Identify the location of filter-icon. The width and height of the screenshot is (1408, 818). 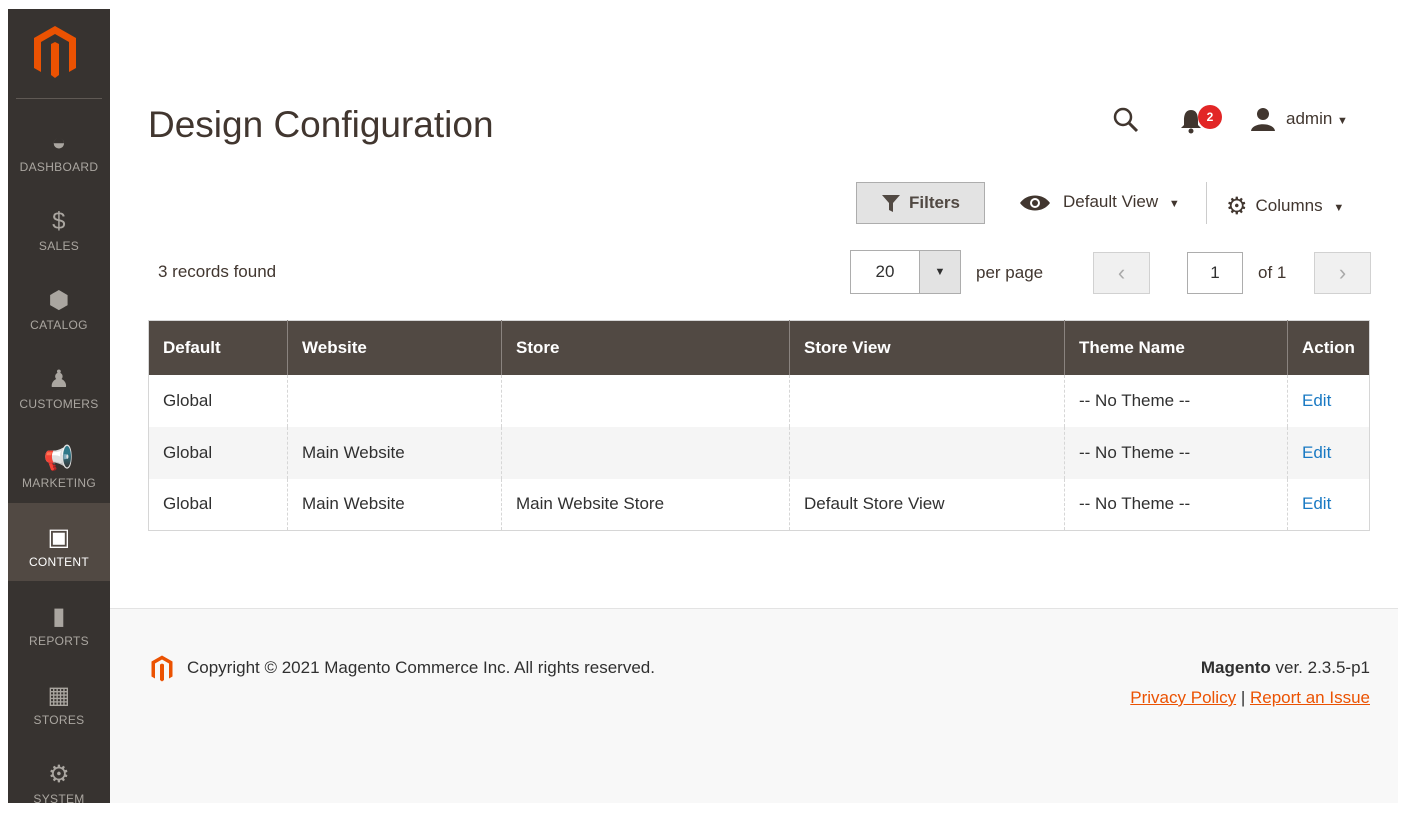
(890, 203).